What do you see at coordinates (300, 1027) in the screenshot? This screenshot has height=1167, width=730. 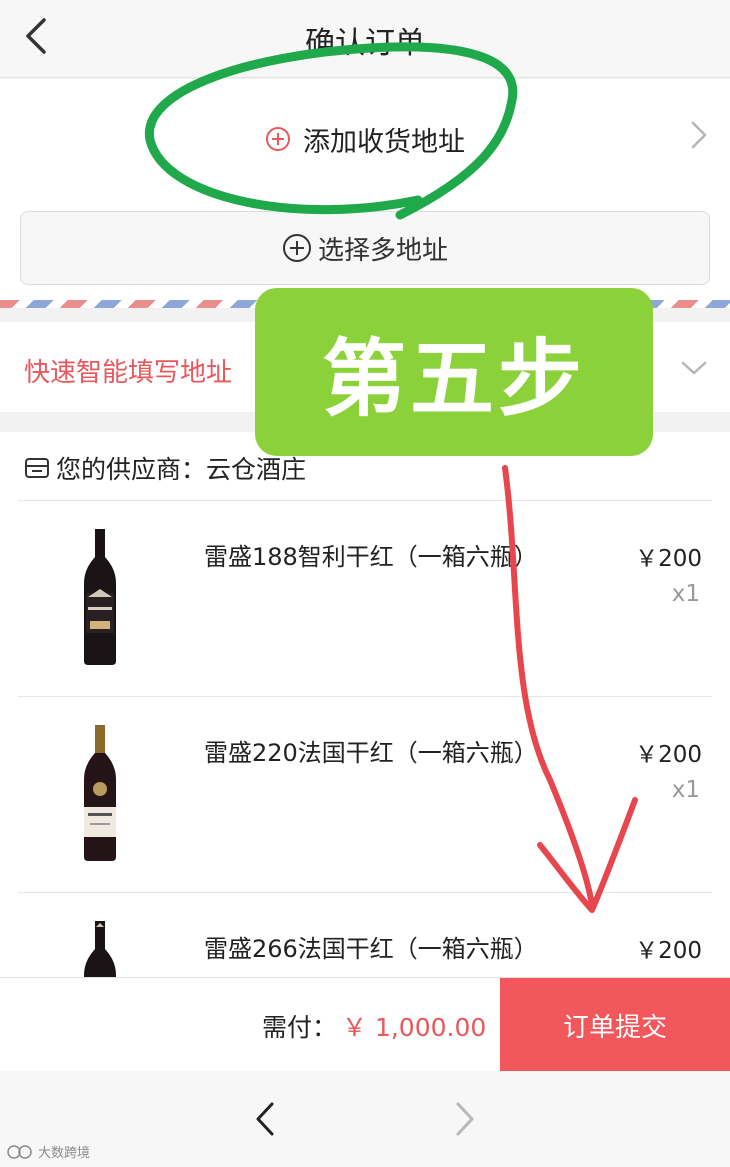 I see `total-label: 需付：` at bounding box center [300, 1027].